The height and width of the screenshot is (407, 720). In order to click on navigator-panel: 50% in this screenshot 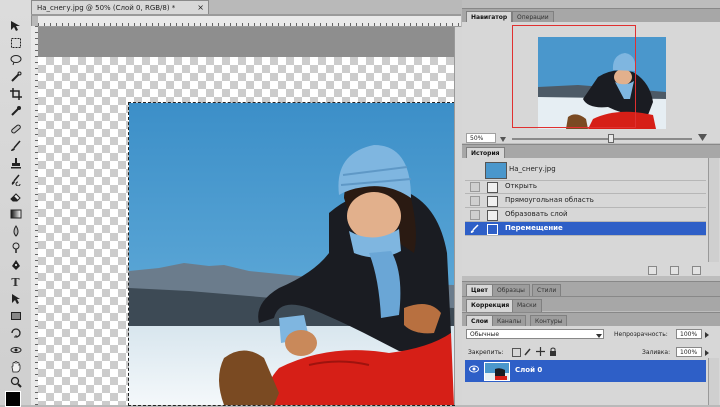, I will do `click(591, 82)`.